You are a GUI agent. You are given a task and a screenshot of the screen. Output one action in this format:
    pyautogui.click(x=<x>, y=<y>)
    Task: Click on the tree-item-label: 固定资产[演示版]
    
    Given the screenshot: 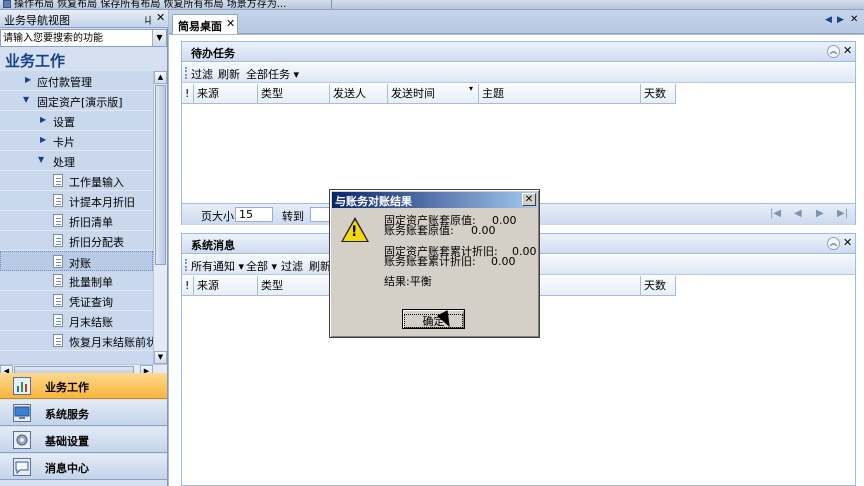 What is the action you would take?
    pyautogui.click(x=80, y=102)
    